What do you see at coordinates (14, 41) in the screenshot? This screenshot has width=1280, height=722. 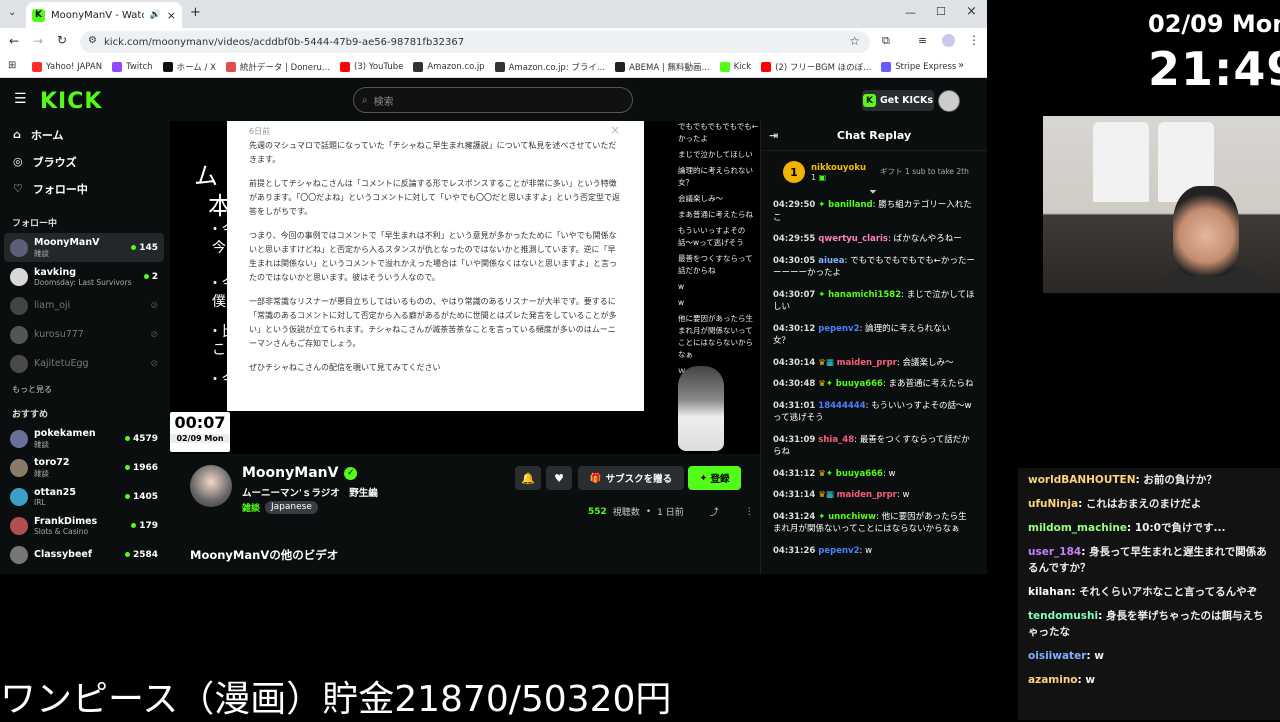 I see `back-icon: ←` at bounding box center [14, 41].